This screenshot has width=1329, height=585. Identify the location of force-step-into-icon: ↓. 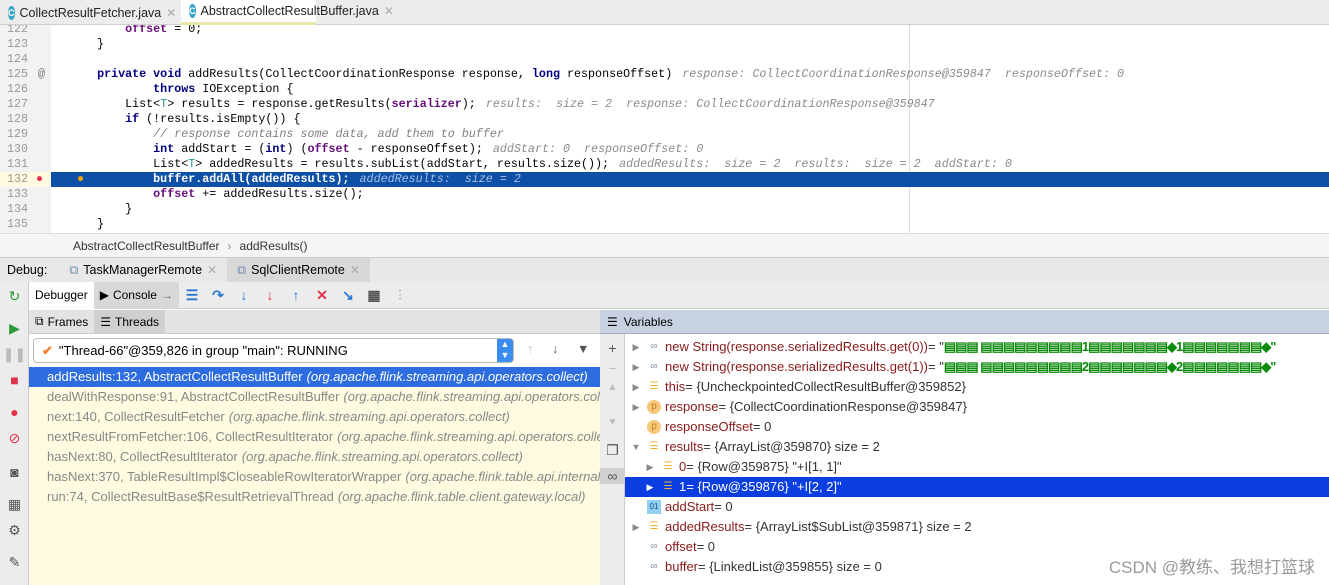
(270, 295).